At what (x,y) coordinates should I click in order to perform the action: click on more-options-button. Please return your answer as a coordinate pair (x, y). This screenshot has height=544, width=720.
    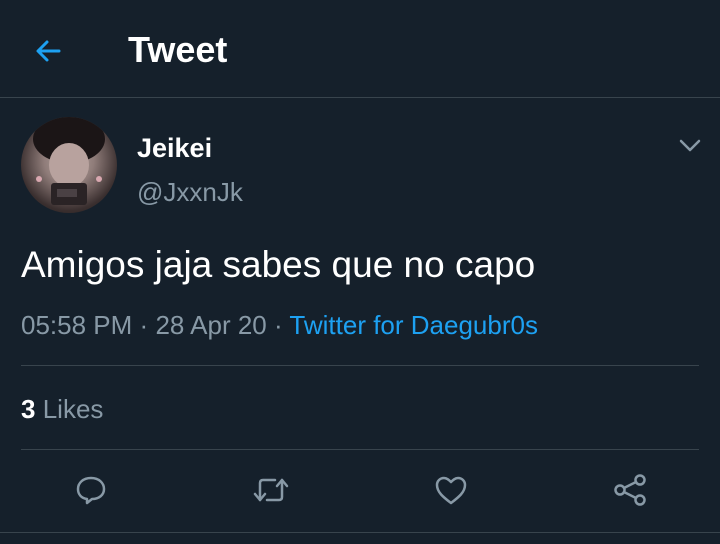
    Looking at the image, I should click on (690, 146).